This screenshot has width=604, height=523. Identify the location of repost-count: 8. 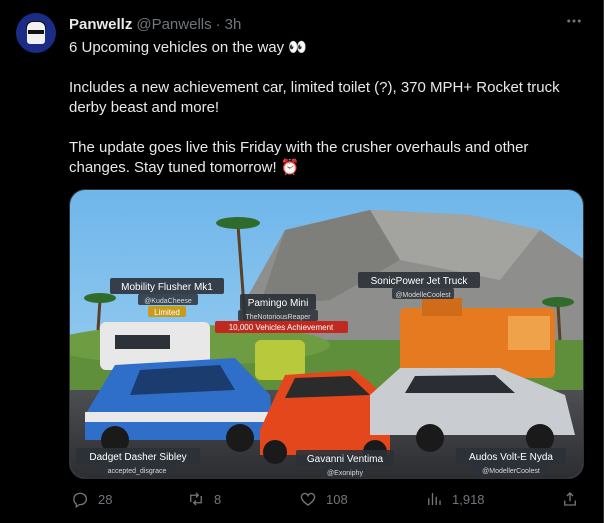
(218, 499).